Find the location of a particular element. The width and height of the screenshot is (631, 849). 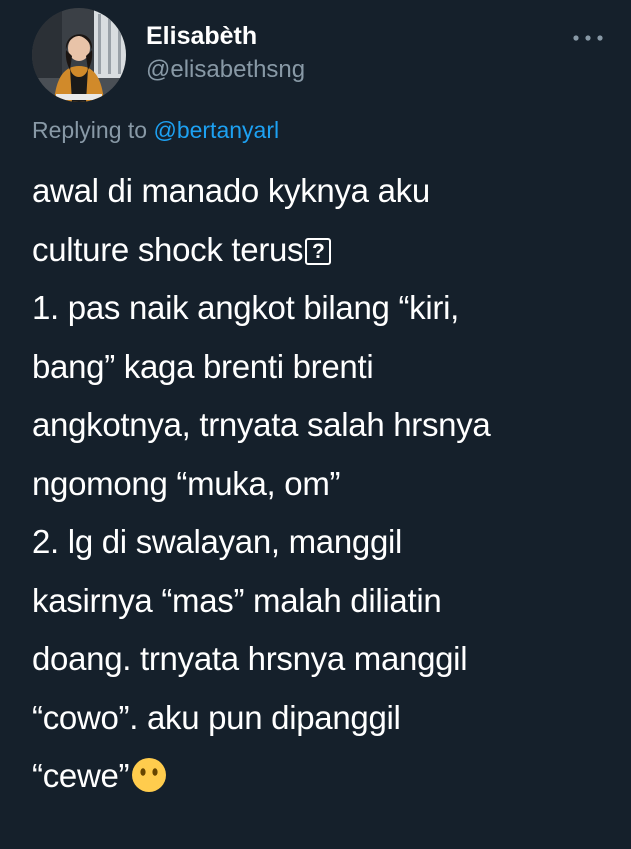

tweet-line: doang. trnyata hrsnya manggil is located at coordinates (250, 658).